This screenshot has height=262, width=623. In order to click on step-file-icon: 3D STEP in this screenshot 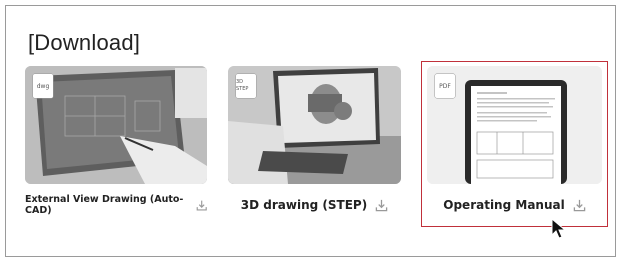, I will do `click(246, 86)`.